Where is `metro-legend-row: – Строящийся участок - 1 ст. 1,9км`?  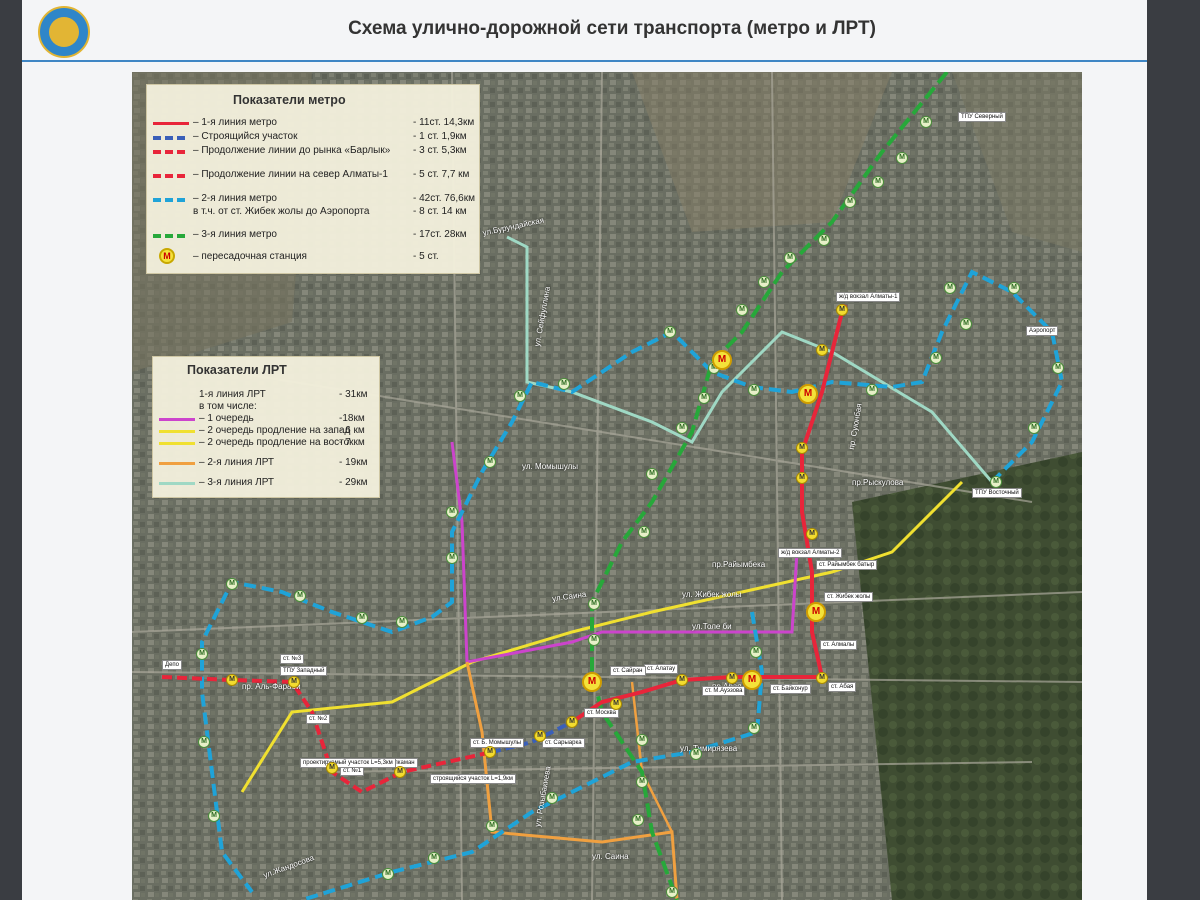
metro-legend-row: – Строящийся участок - 1 ст. 1,9км is located at coordinates (313, 137).